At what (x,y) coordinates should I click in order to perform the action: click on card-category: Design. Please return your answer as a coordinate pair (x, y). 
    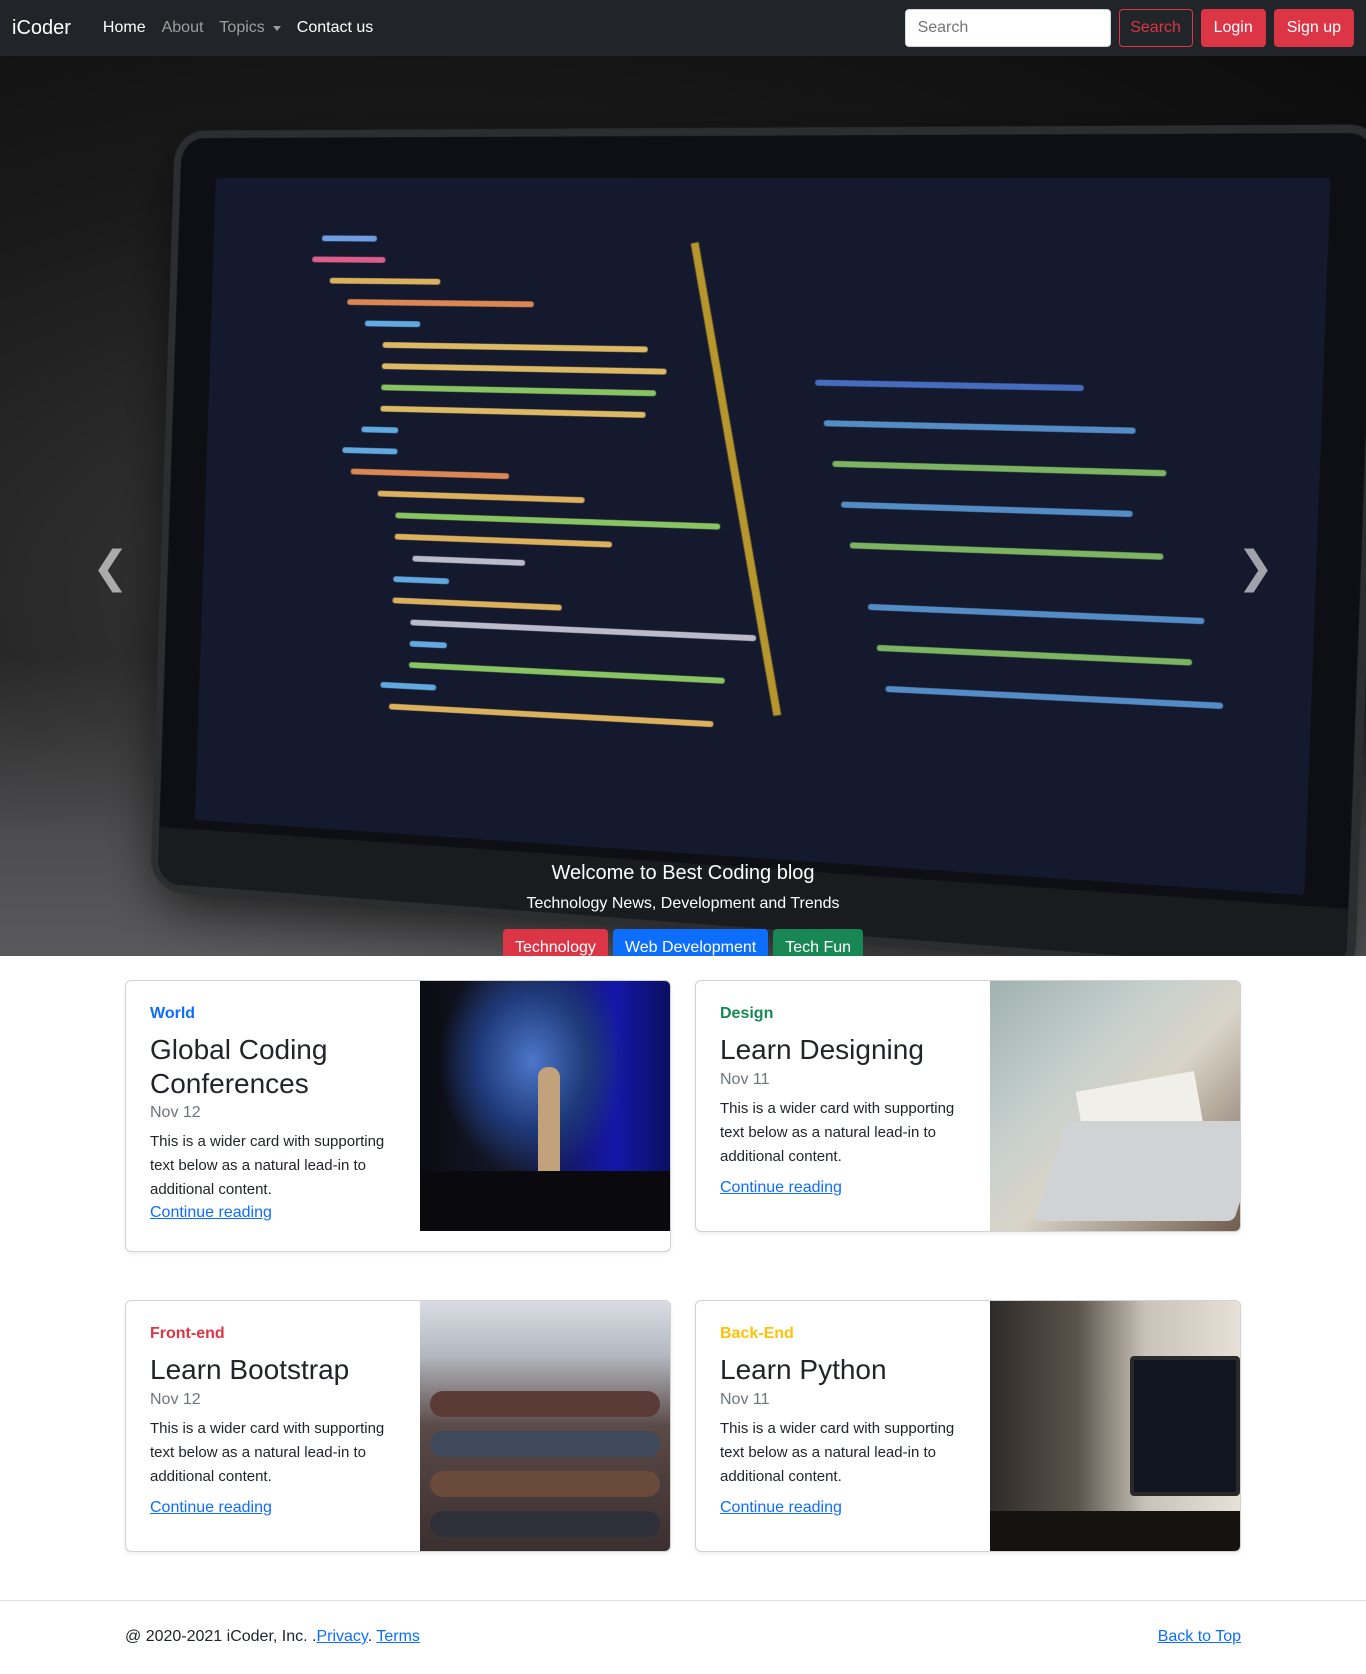
    Looking at the image, I should click on (747, 1013).